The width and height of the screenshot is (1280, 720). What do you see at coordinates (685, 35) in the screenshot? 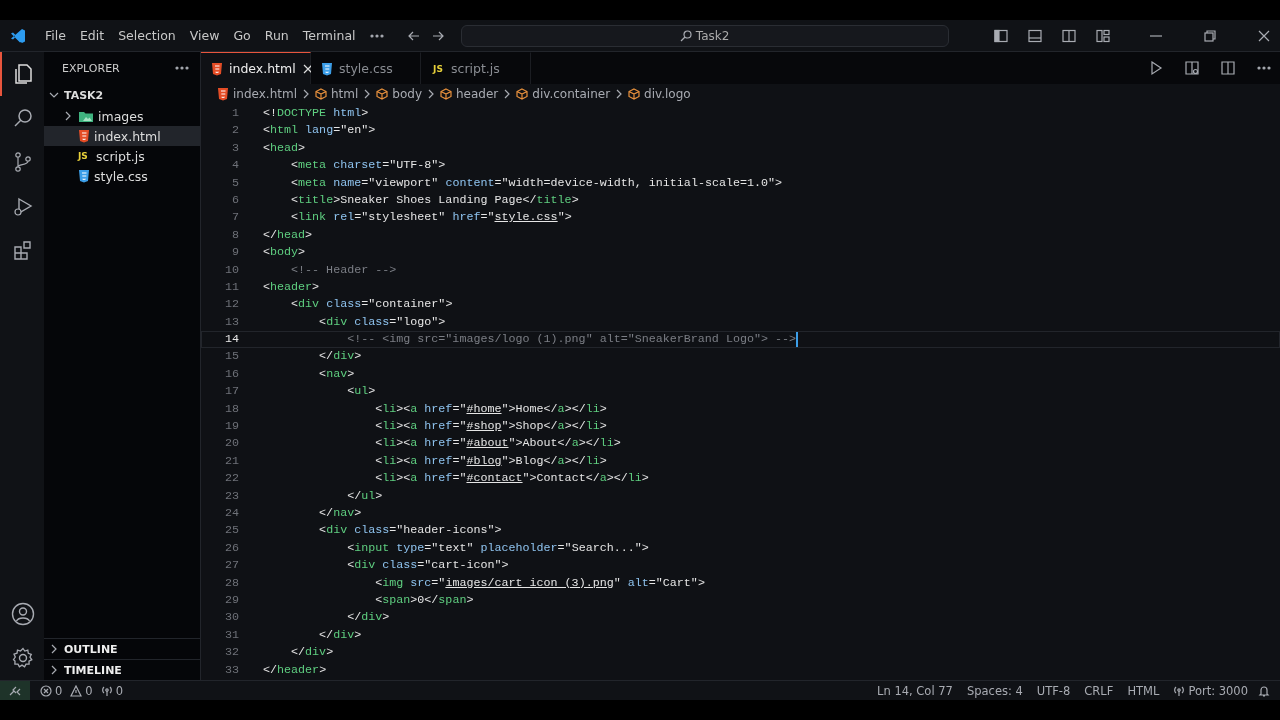
I see `search-icon` at bounding box center [685, 35].